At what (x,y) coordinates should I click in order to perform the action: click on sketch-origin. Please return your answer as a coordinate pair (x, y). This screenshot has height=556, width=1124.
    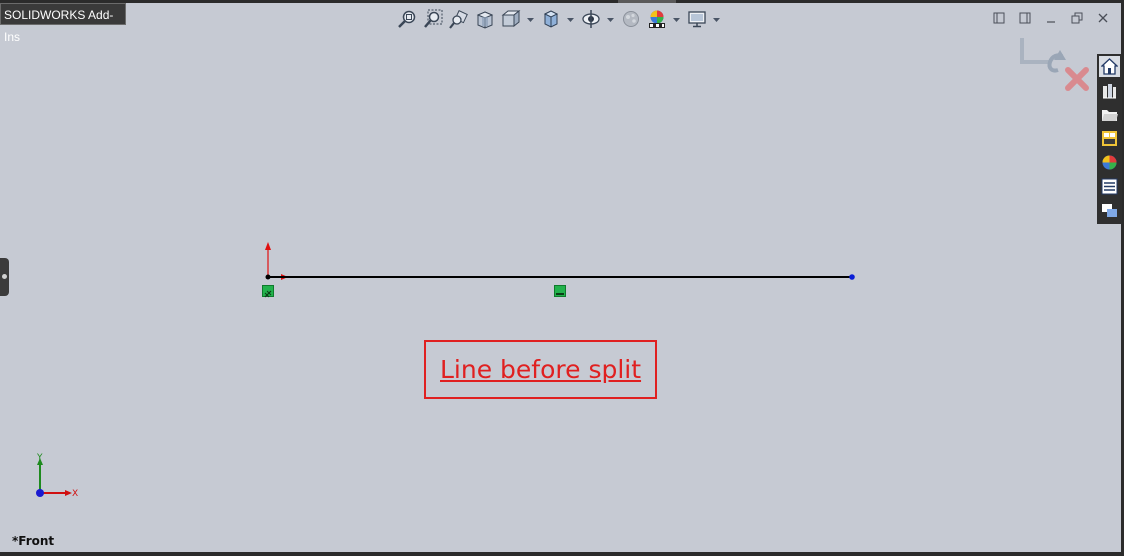
    Looking at the image, I should click on (276, 261).